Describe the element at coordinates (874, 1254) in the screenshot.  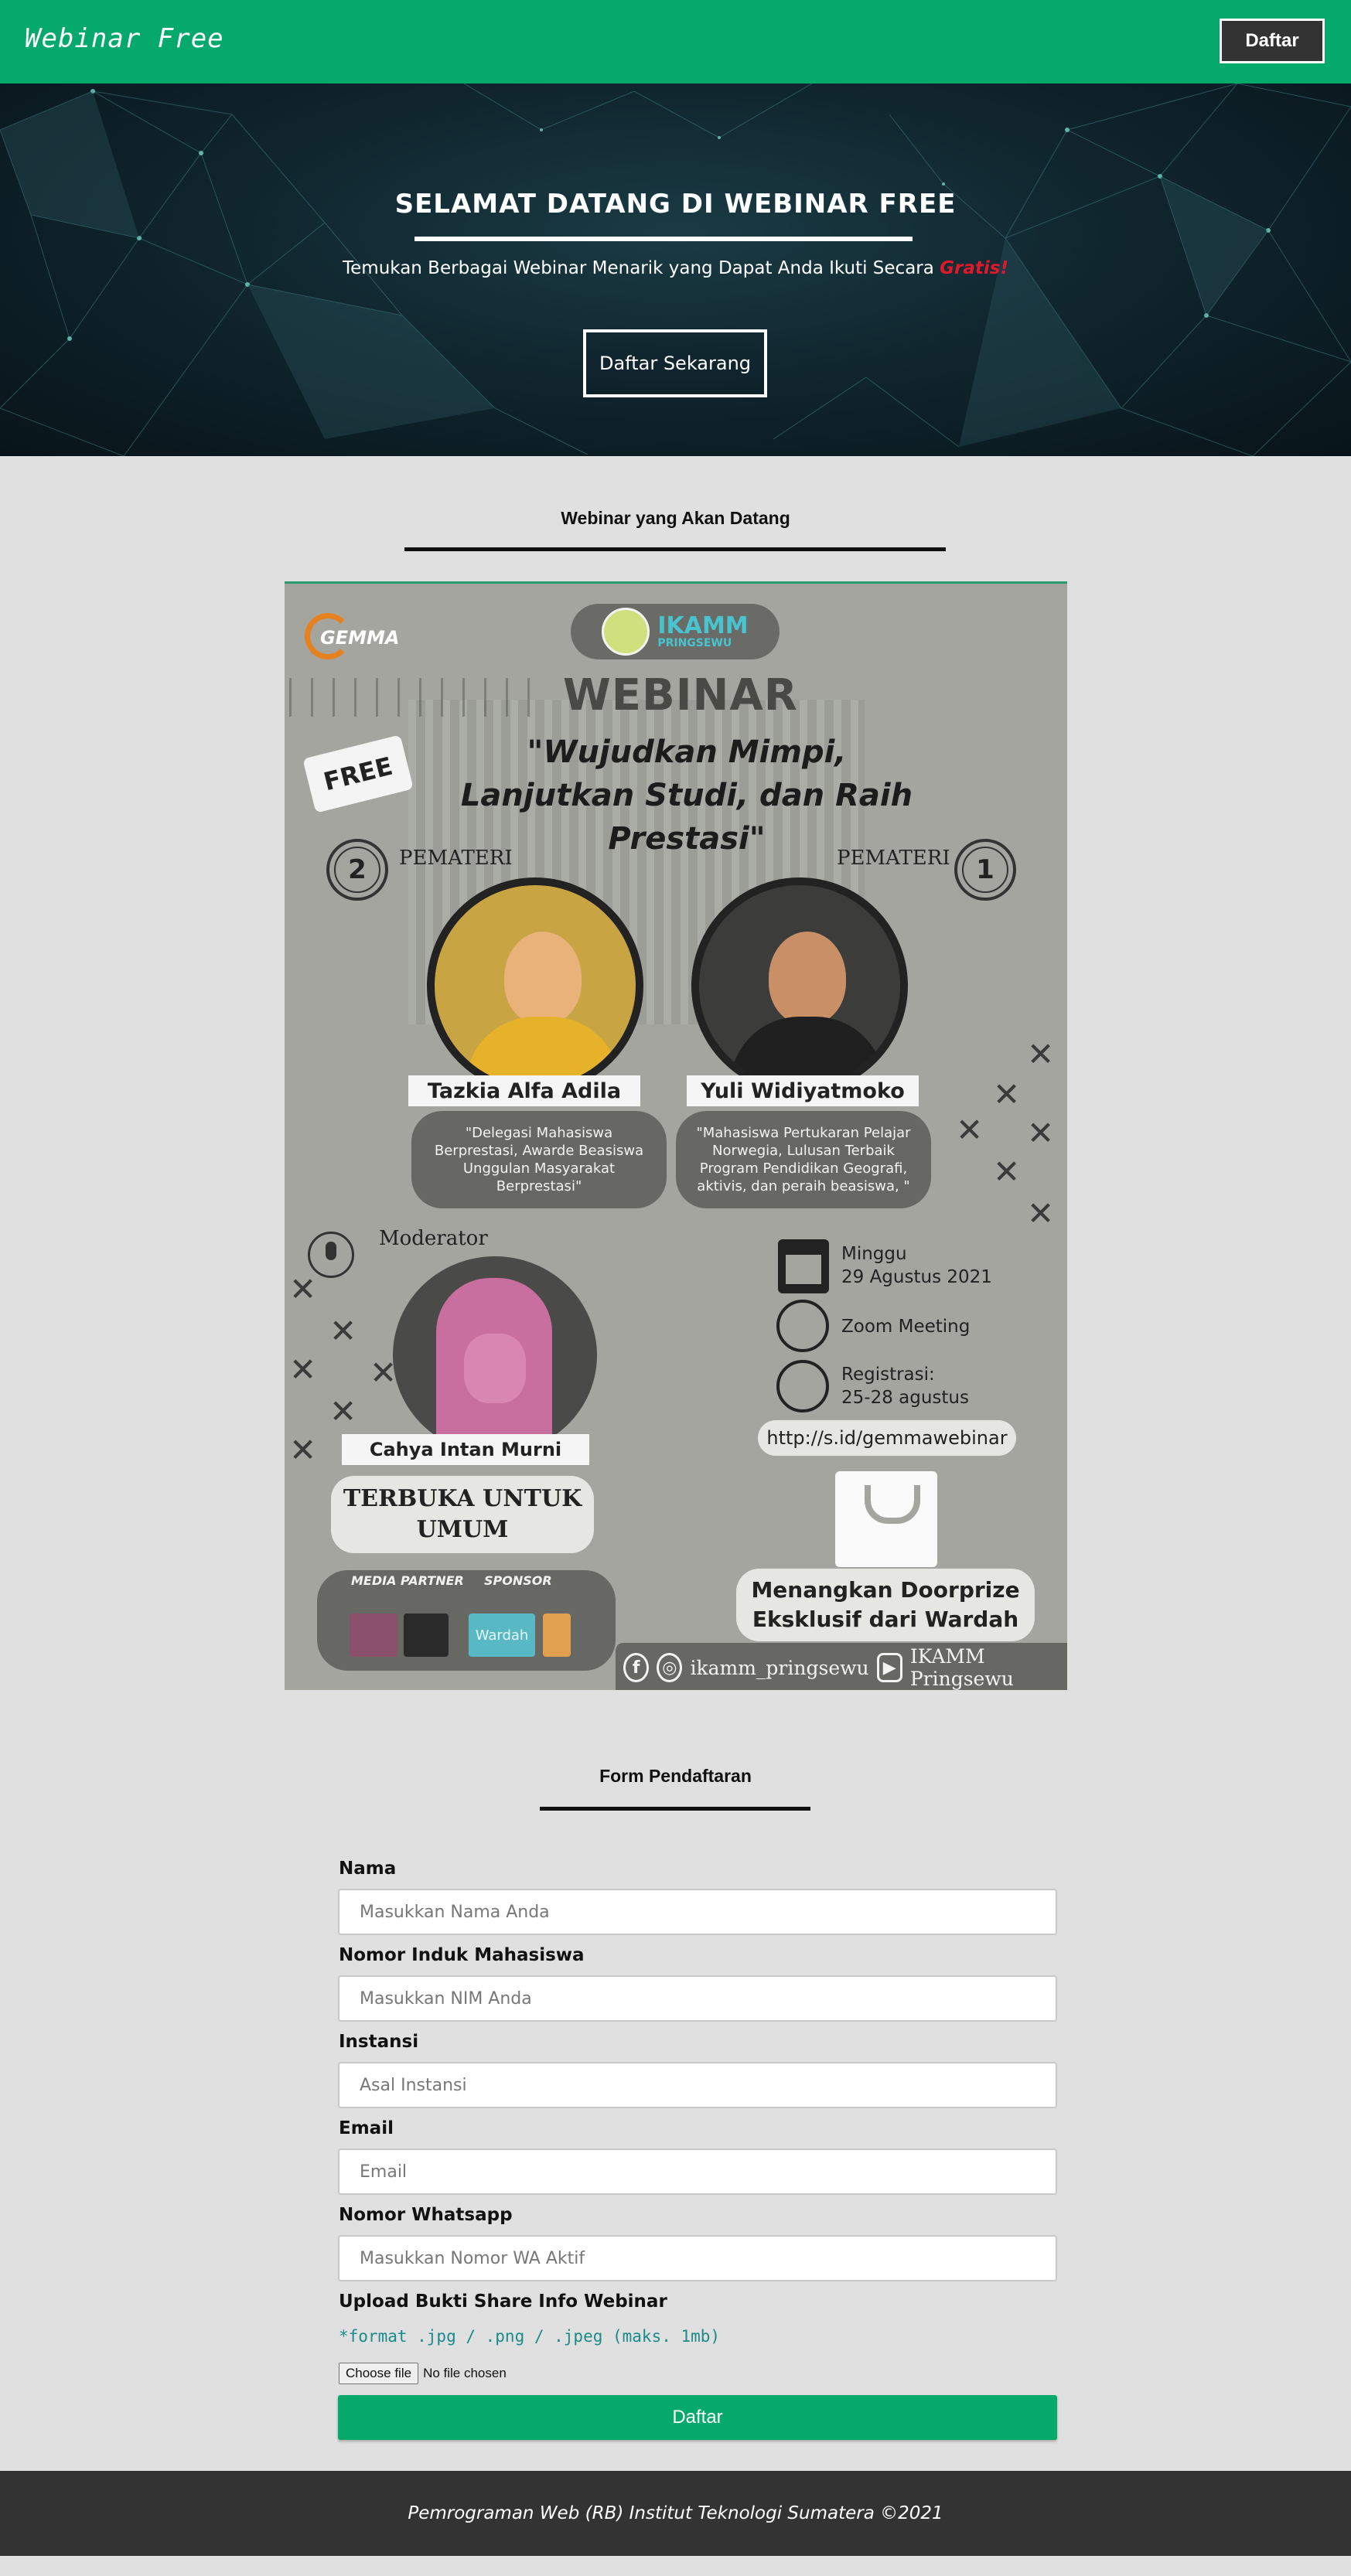
I see `event-day: Minggu` at that location.